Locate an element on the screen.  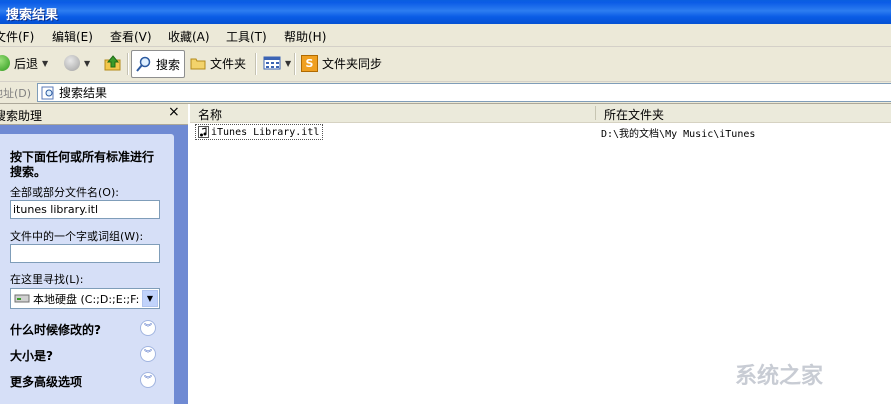
address-bar: 地址(D) 搜索结果 is located at coordinates (445, 93).